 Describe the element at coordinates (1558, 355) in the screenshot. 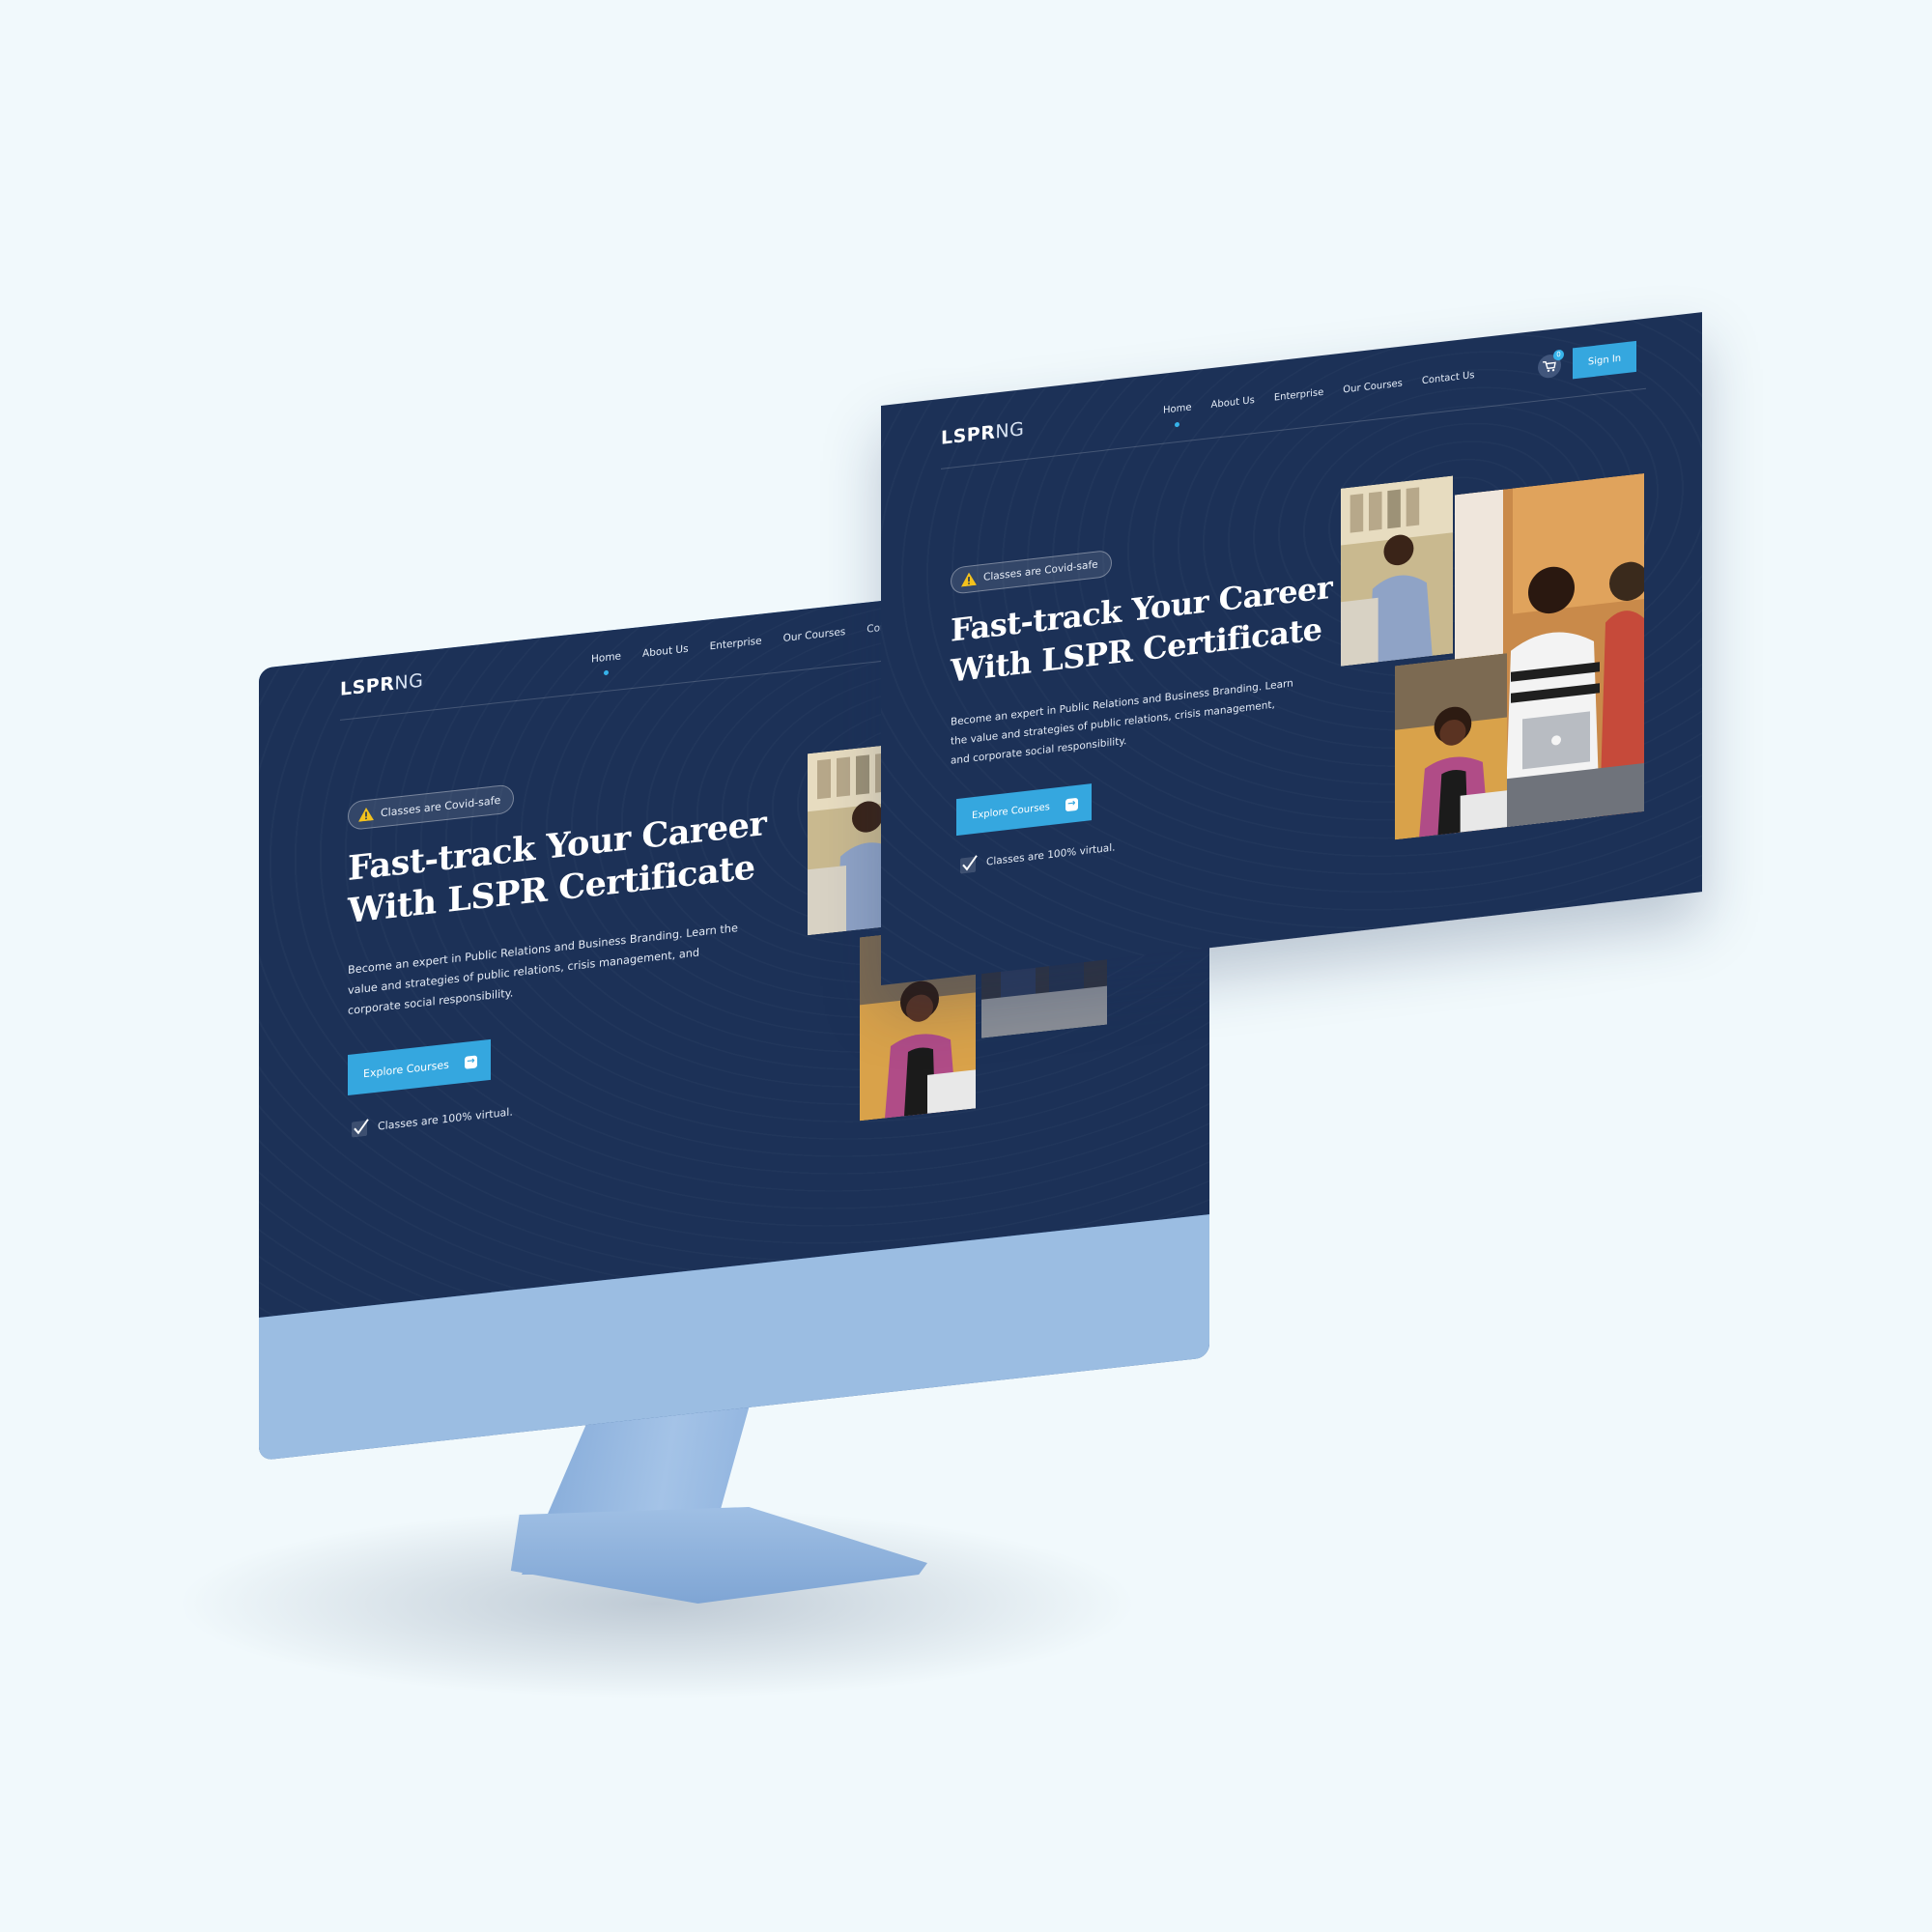

I see `cart-count-badge: 0` at that location.